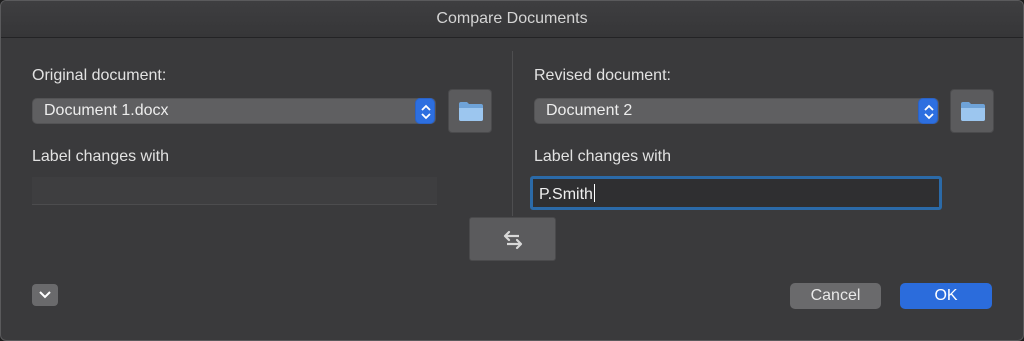 The image size is (1024, 341). What do you see at coordinates (736, 111) in the screenshot?
I see `revised-document-select: Document 2` at bounding box center [736, 111].